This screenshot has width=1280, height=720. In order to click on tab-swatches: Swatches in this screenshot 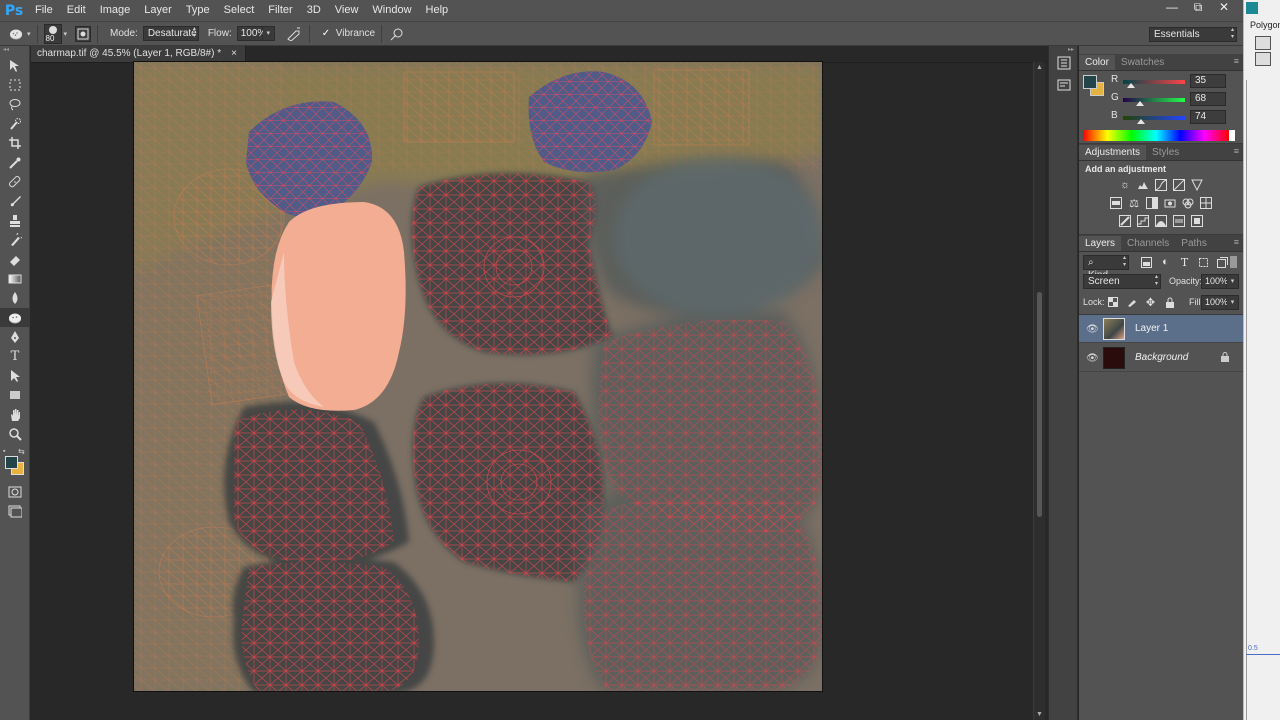, I will do `click(1142, 62)`.